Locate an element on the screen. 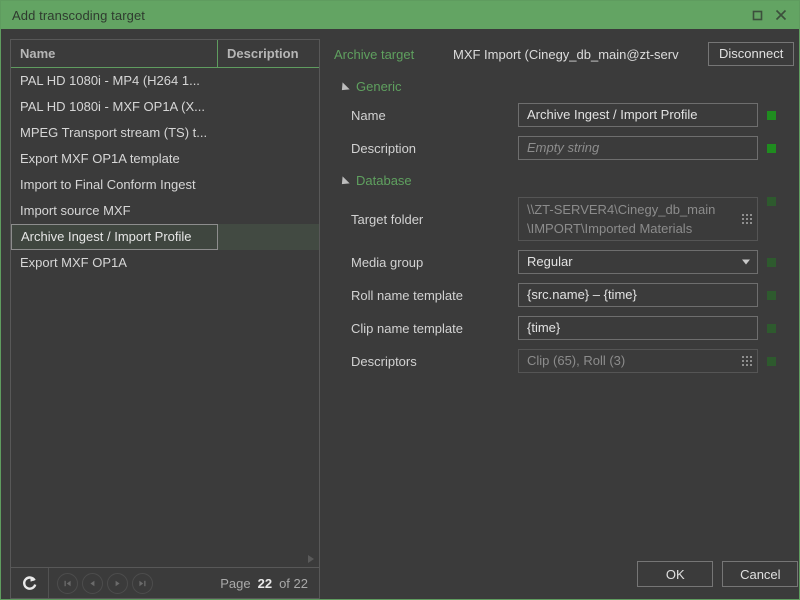  field-label-clip-name-template: Clip name template is located at coordinates (407, 328).